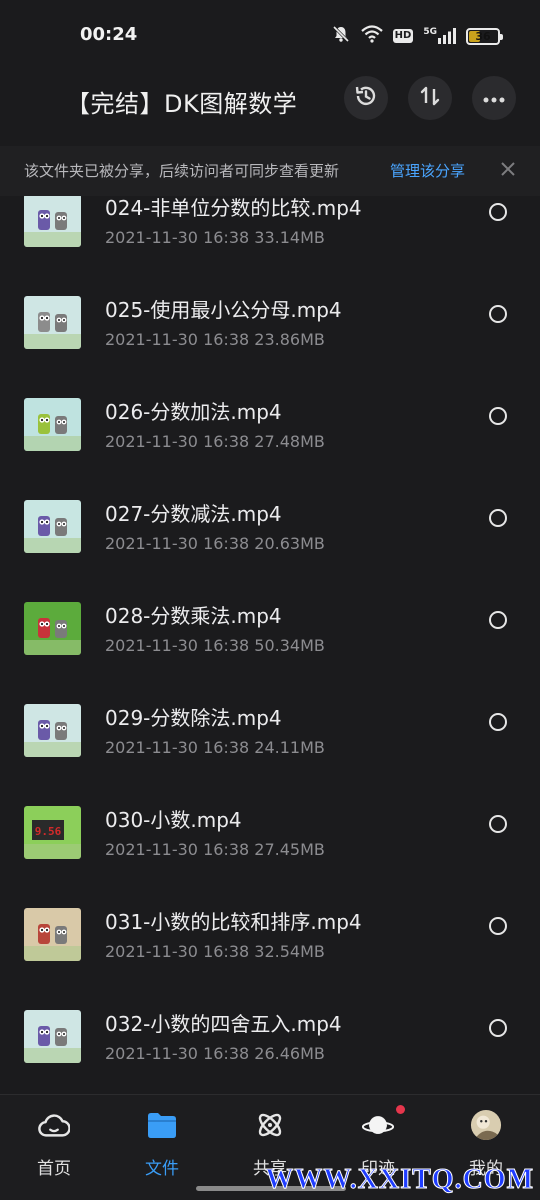  Describe the element at coordinates (162, 1125) in the screenshot. I see `folder-icon` at that location.